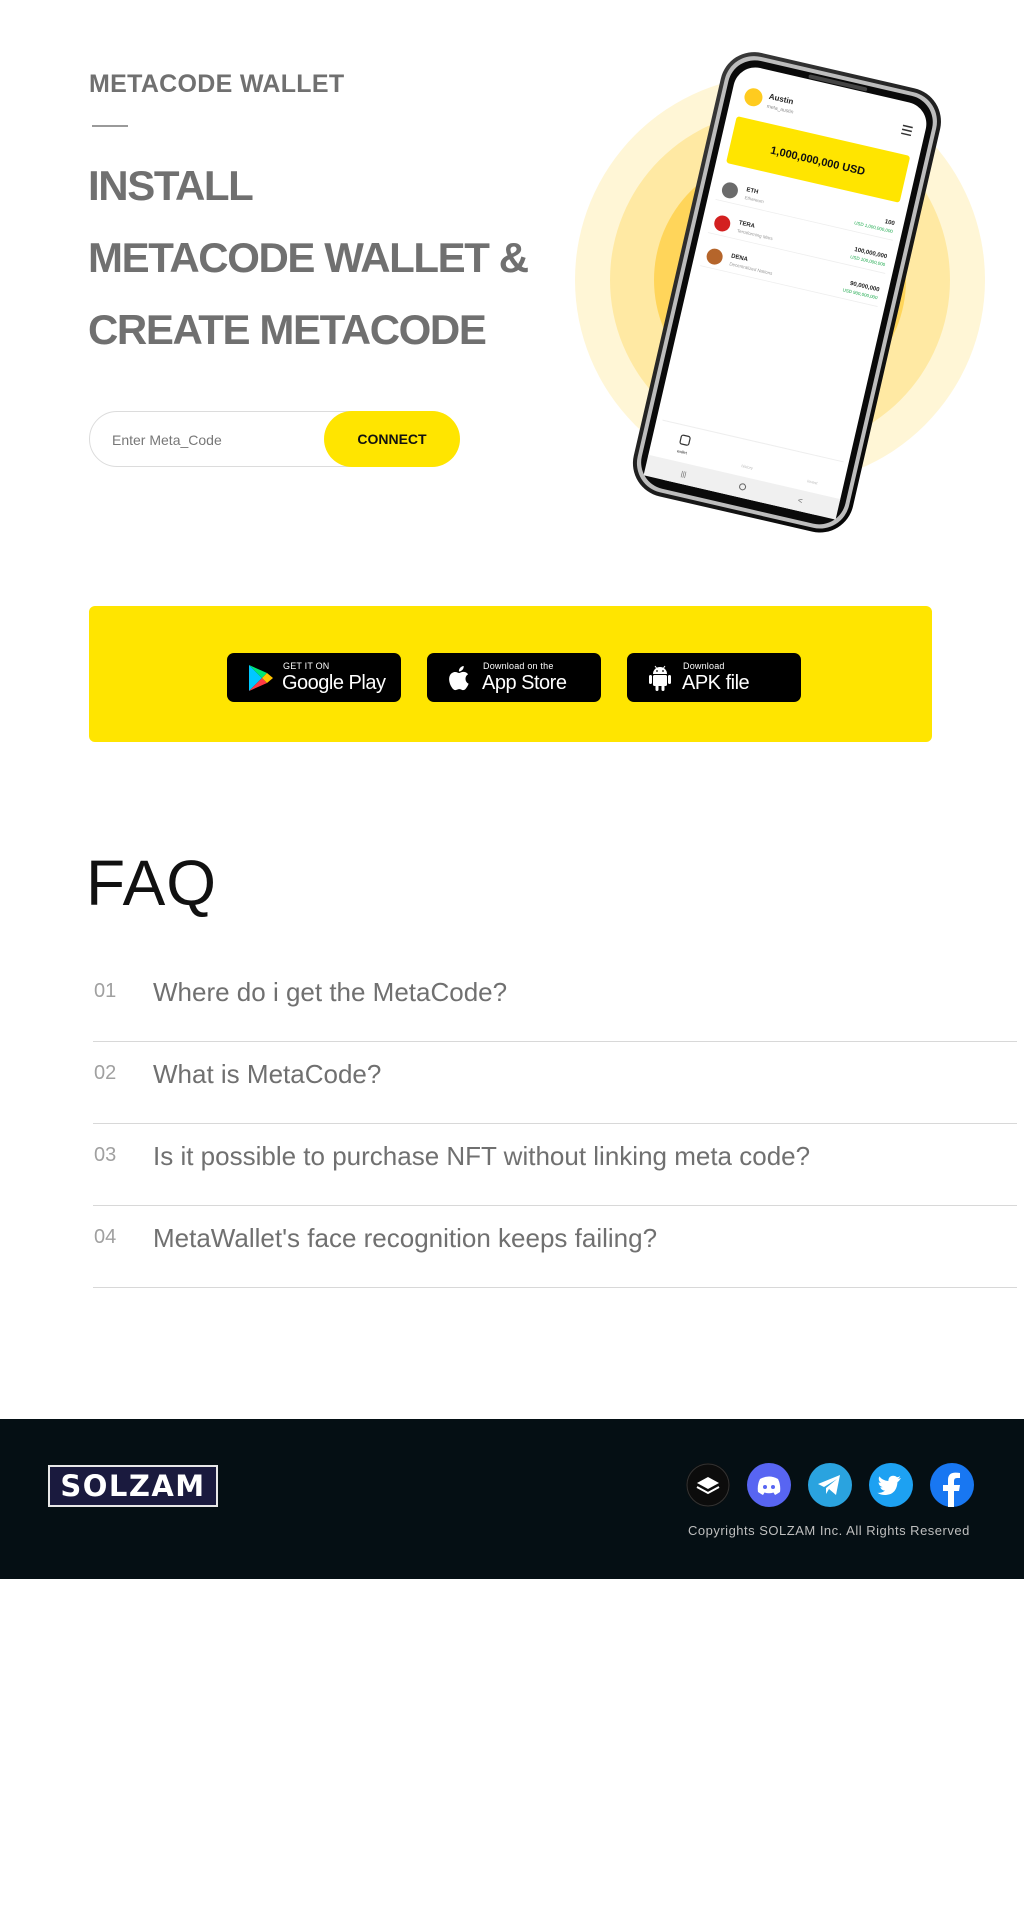 The width and height of the screenshot is (1024, 1915). I want to click on faq-number: 02, so click(105, 1073).